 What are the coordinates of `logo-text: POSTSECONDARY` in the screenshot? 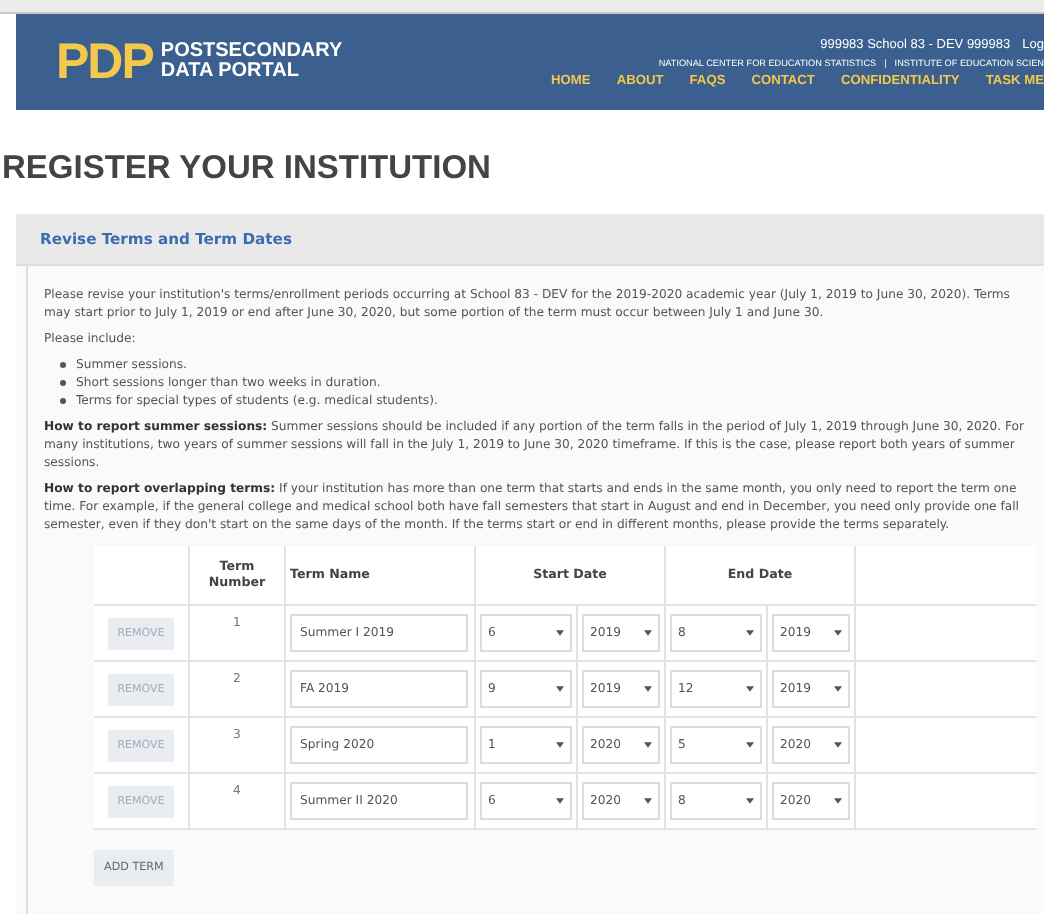 It's located at (251, 52).